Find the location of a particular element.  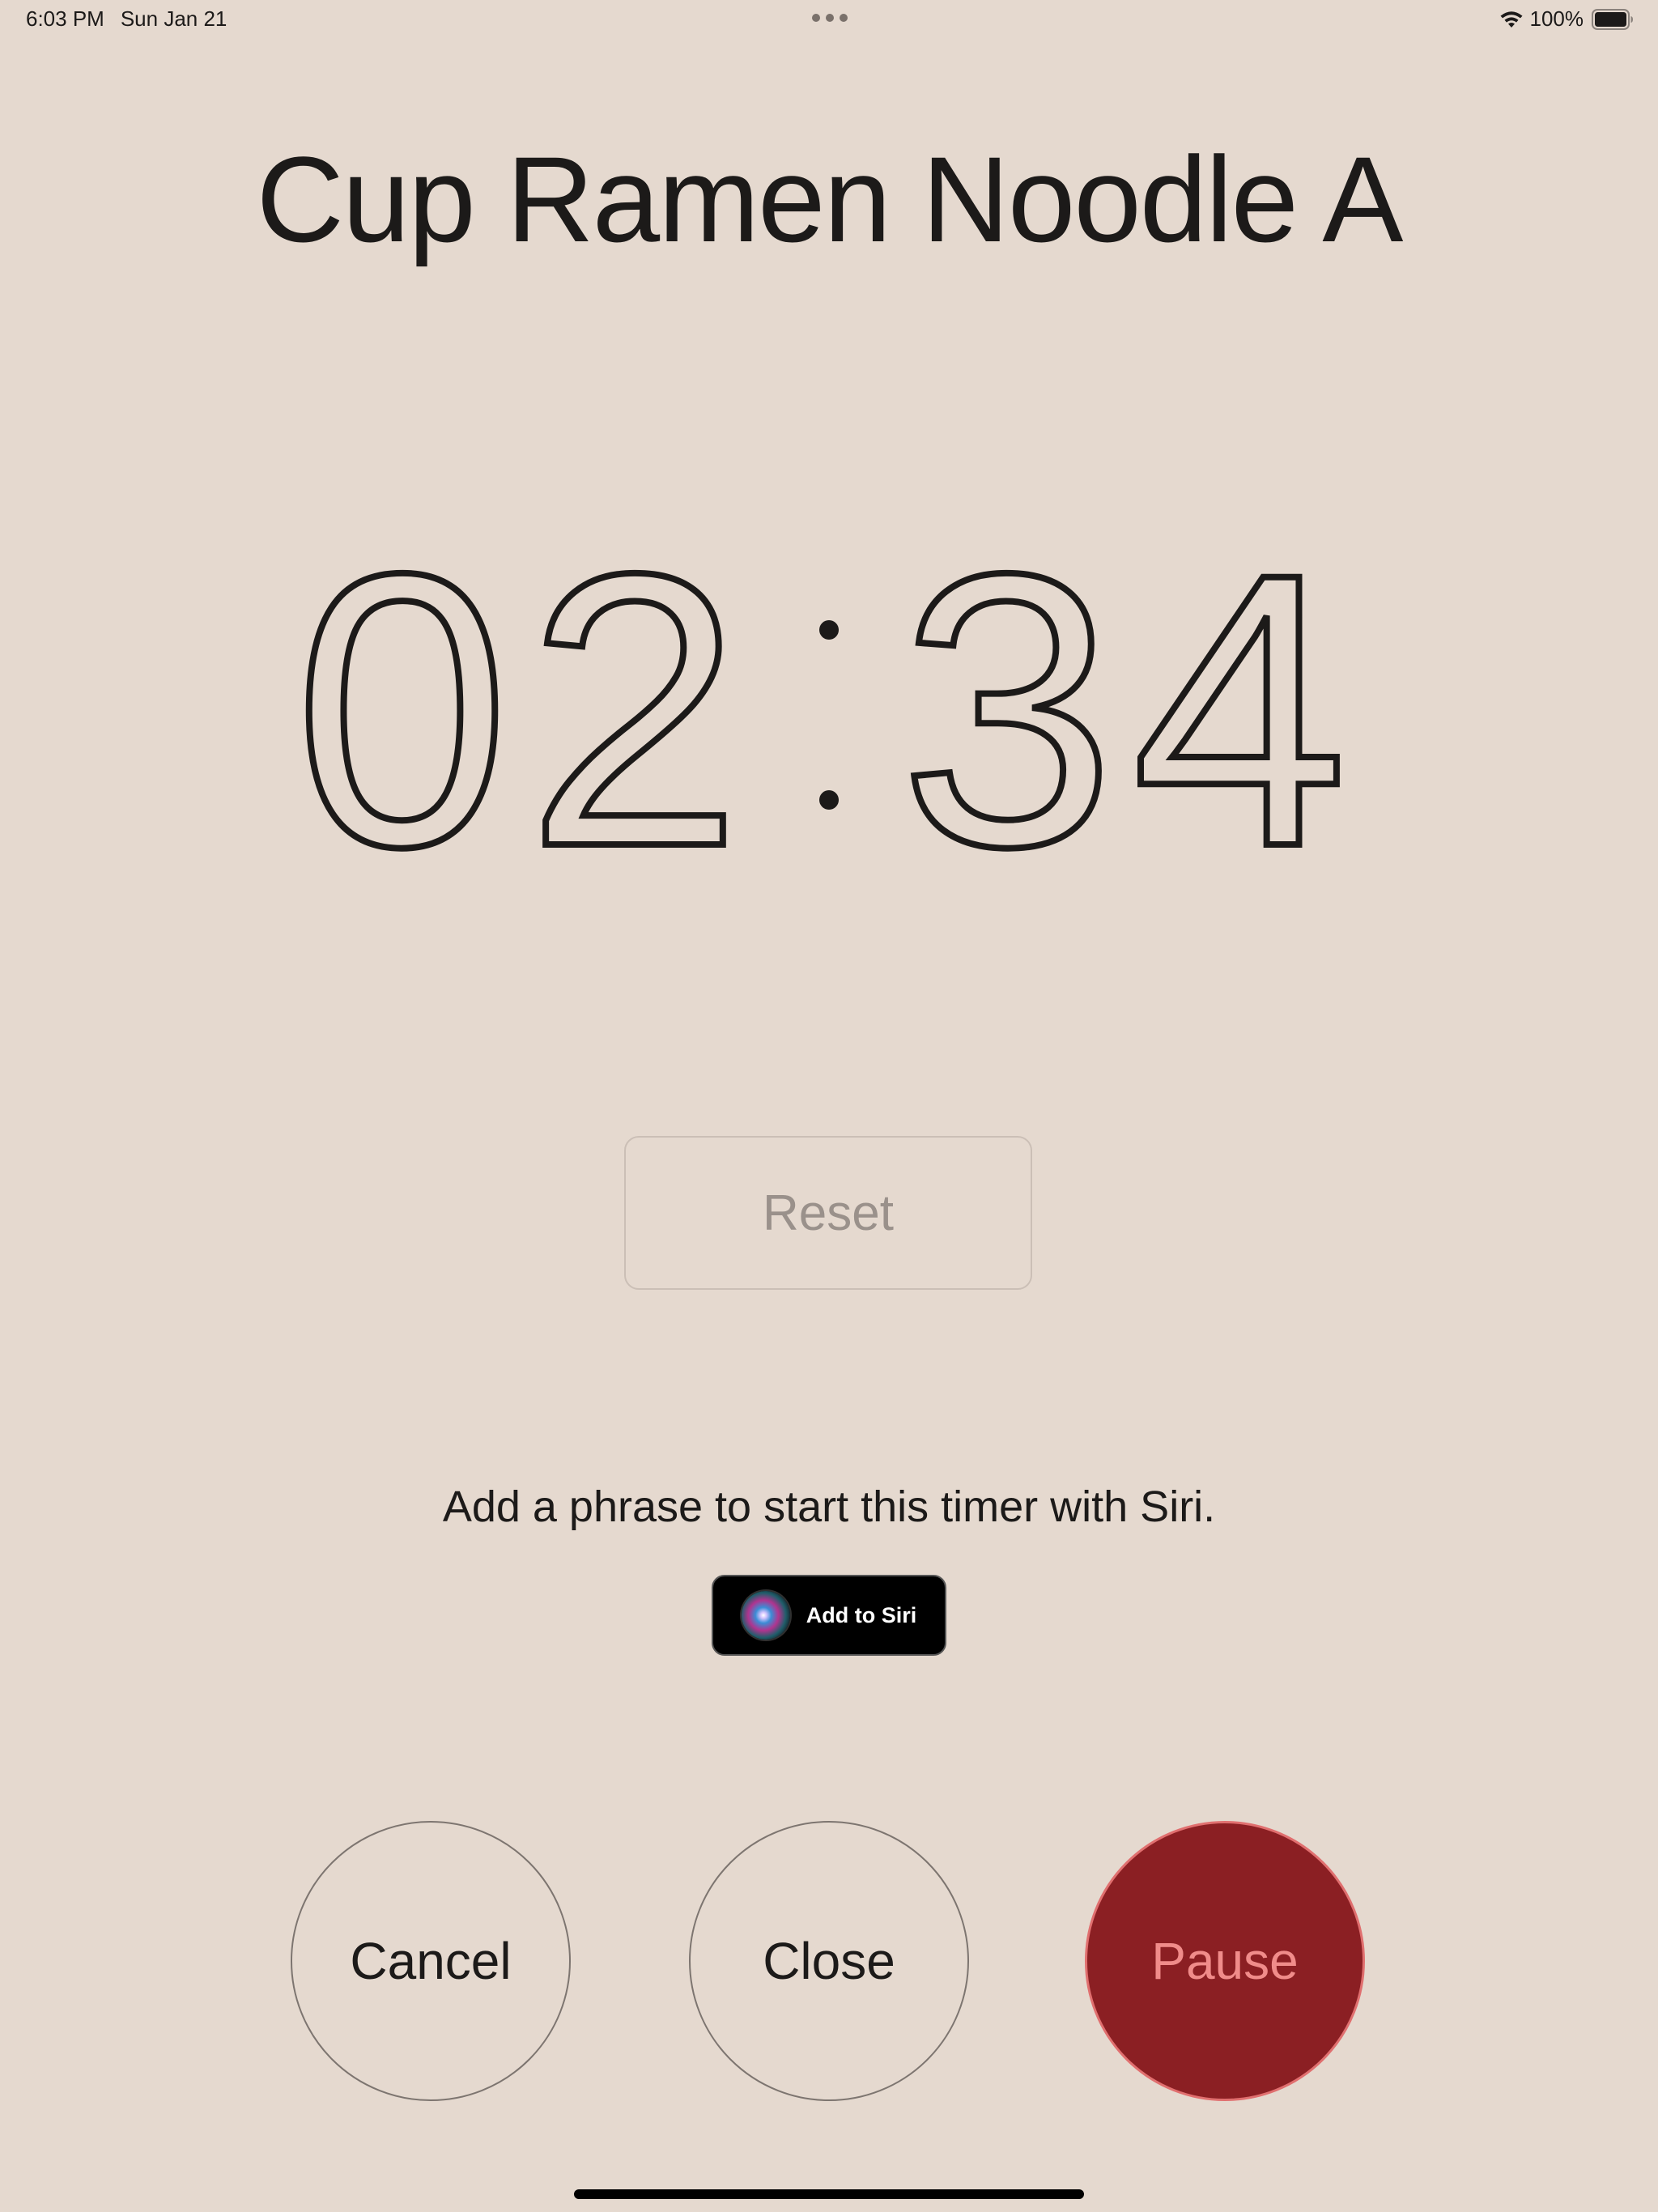

close-button: Close is located at coordinates (829, 1961).